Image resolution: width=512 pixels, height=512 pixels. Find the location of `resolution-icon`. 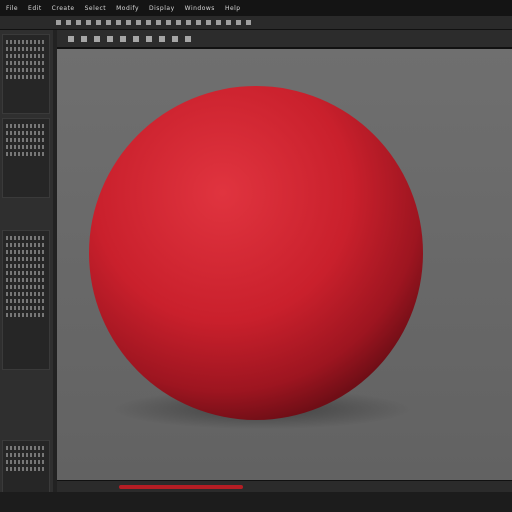

resolution-icon is located at coordinates (188, 38).